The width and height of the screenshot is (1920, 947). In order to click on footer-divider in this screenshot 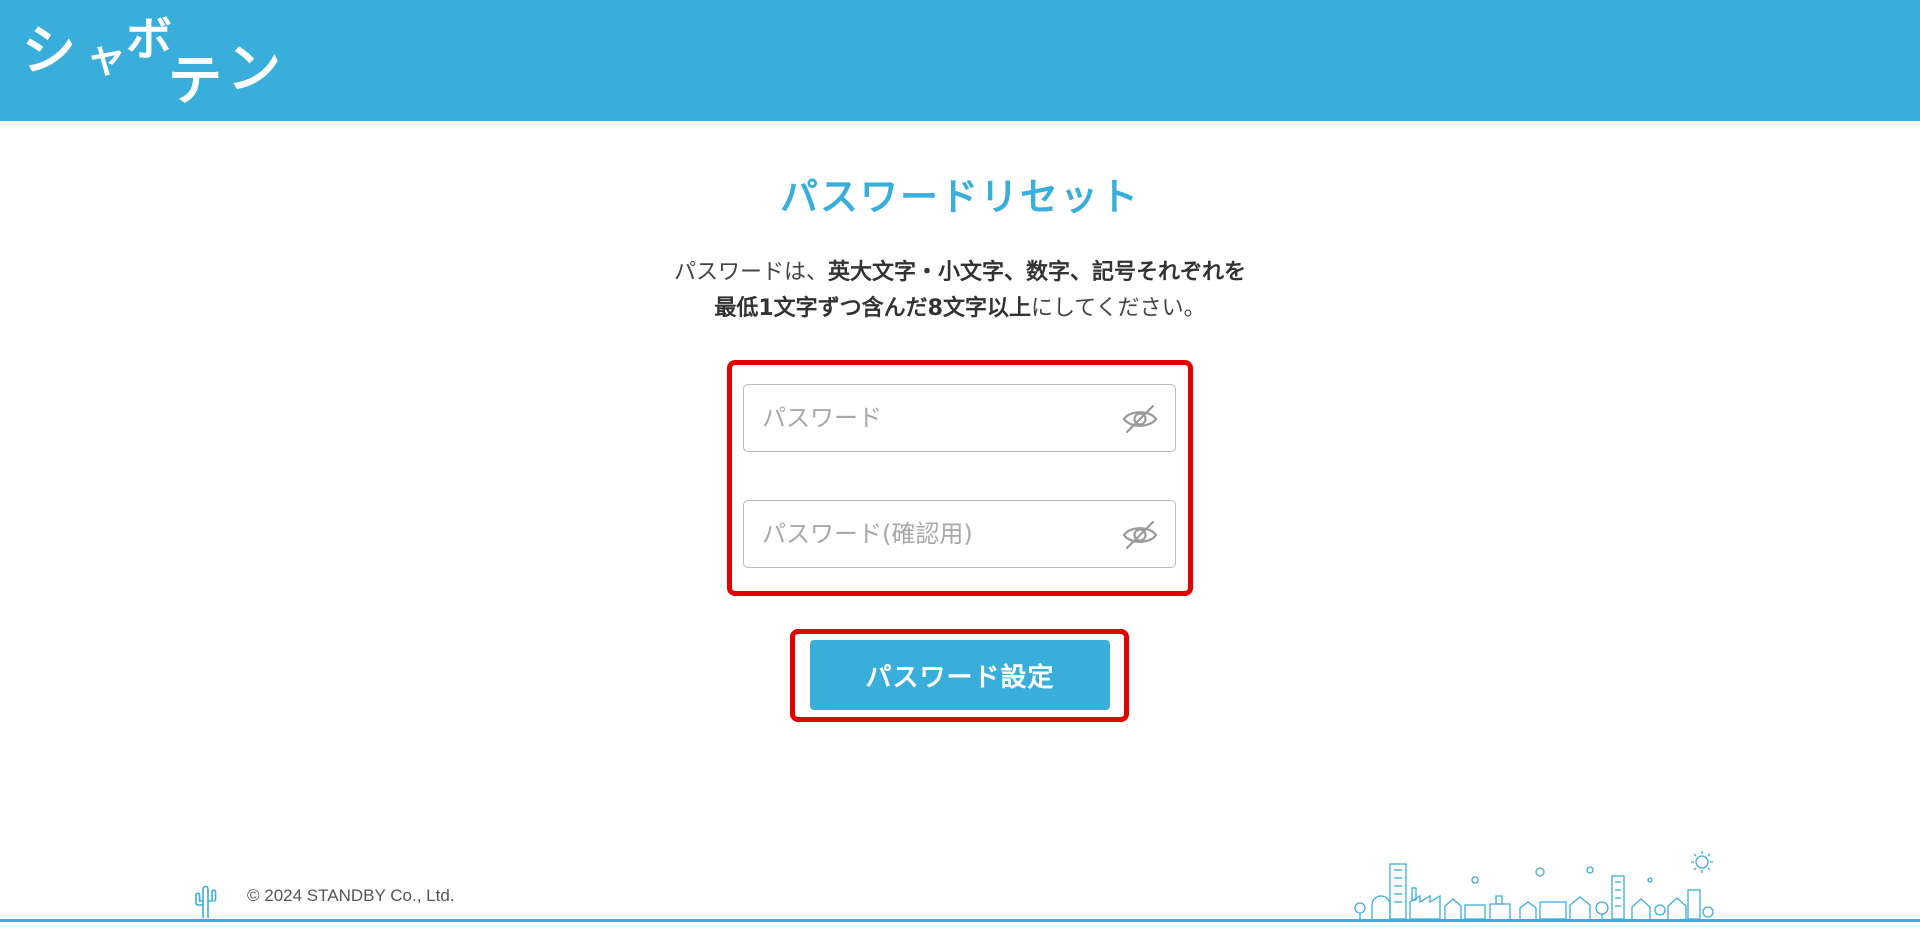, I will do `click(960, 920)`.